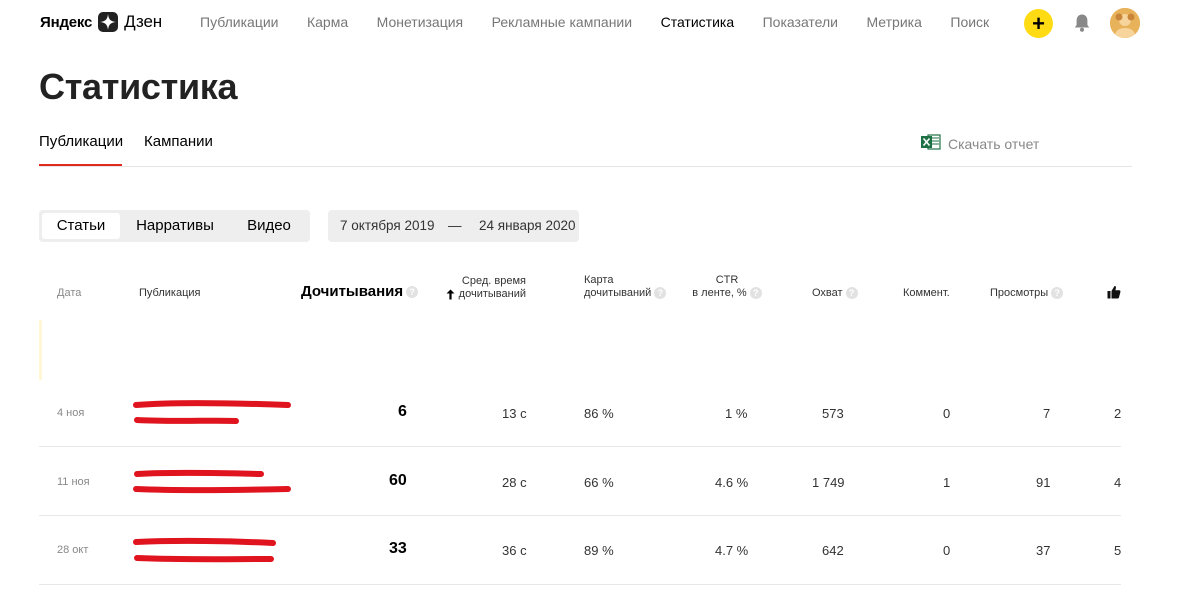  I want to click on avatar, so click(1125, 23).